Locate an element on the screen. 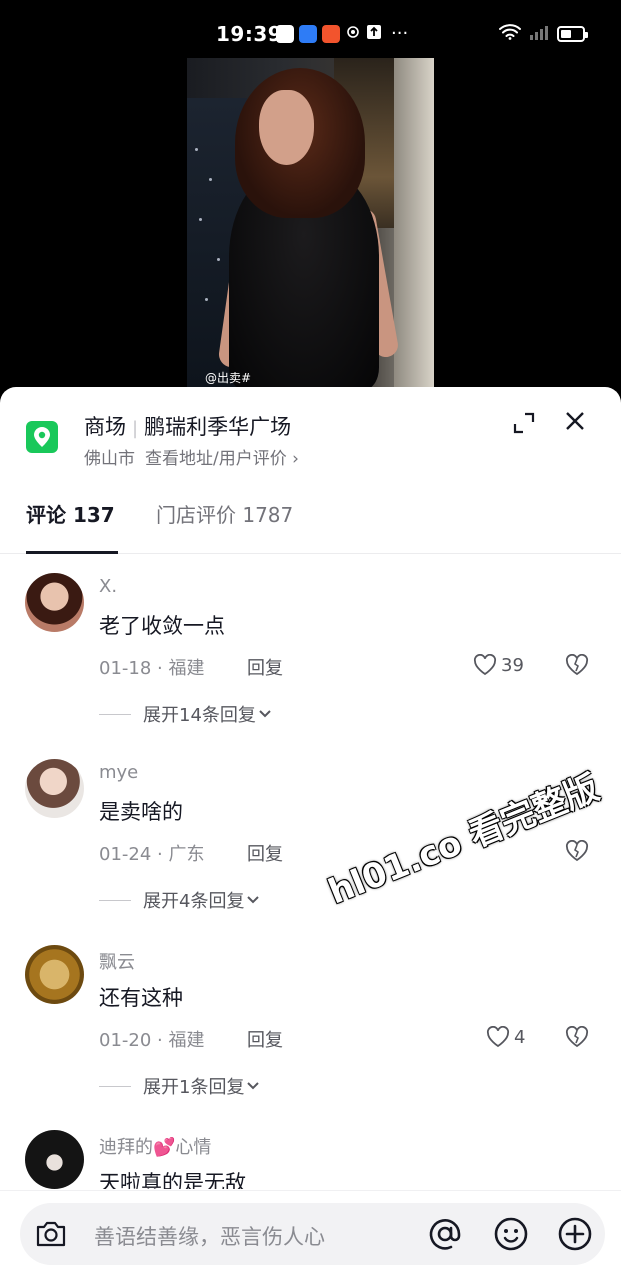 This screenshot has width=621, height=1281. status-right is located at coordinates (543, 34).